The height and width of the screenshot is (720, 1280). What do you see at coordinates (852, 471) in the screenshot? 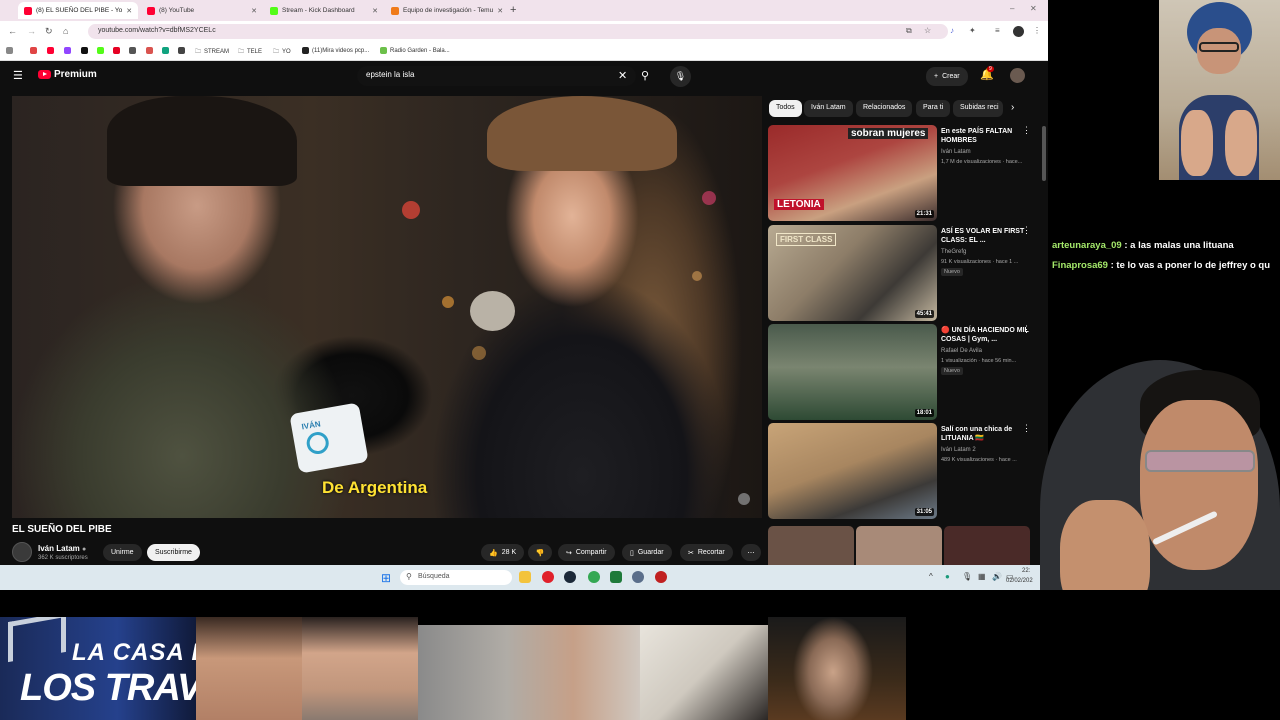
I see `video-thumbnail: 31:05` at bounding box center [852, 471].